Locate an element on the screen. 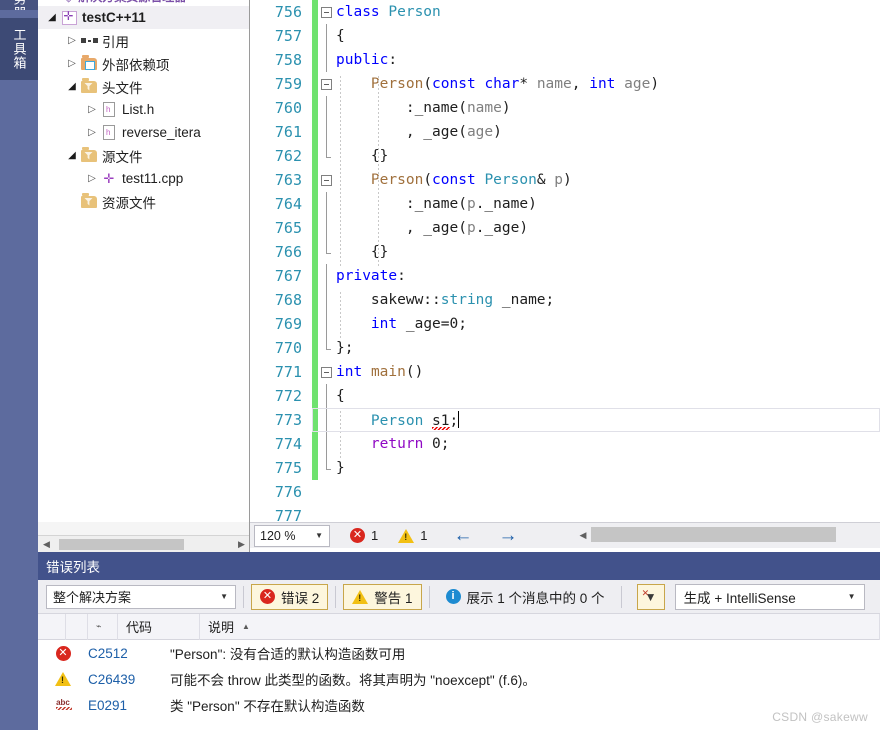  scroll-track is located at coordinates (144, 544).